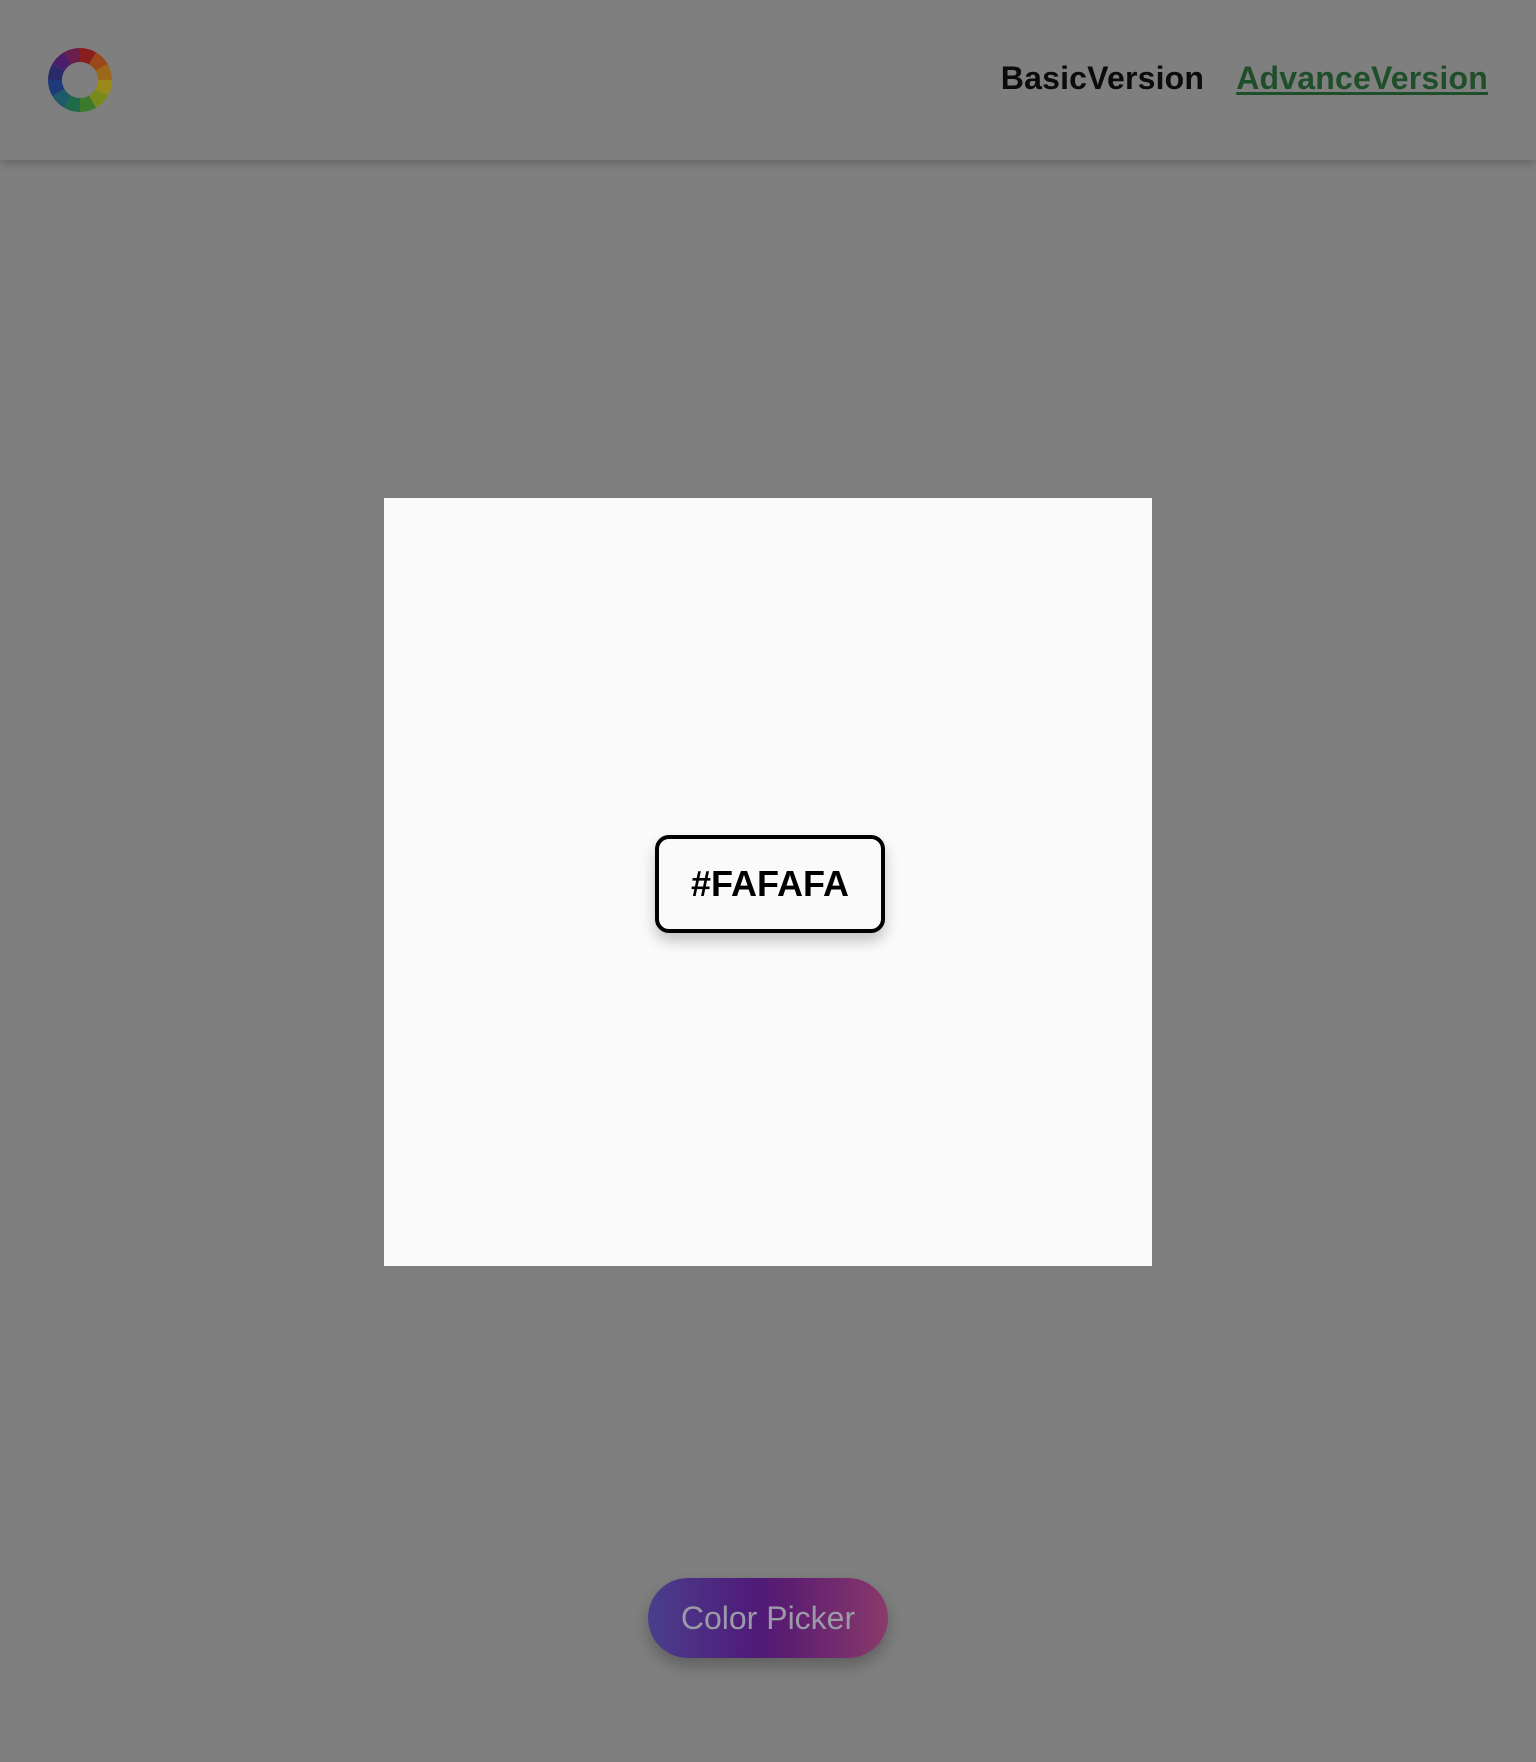 The width and height of the screenshot is (1536, 1762). I want to click on hex-code-badge: #FAFAFA, so click(770, 884).